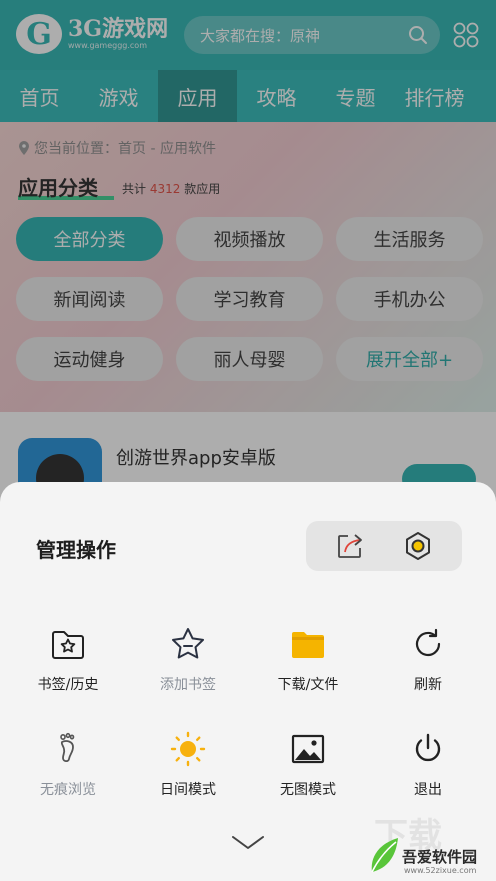 Image resolution: width=496 pixels, height=881 pixels. Describe the element at coordinates (248, 842) in the screenshot. I see `chevron-down-icon` at that location.